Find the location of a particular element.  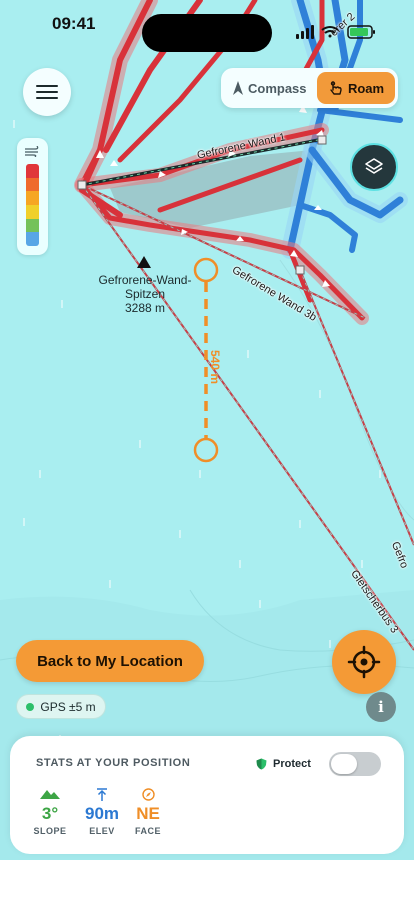

back-to-location-button: Back to My Location is located at coordinates (110, 661).